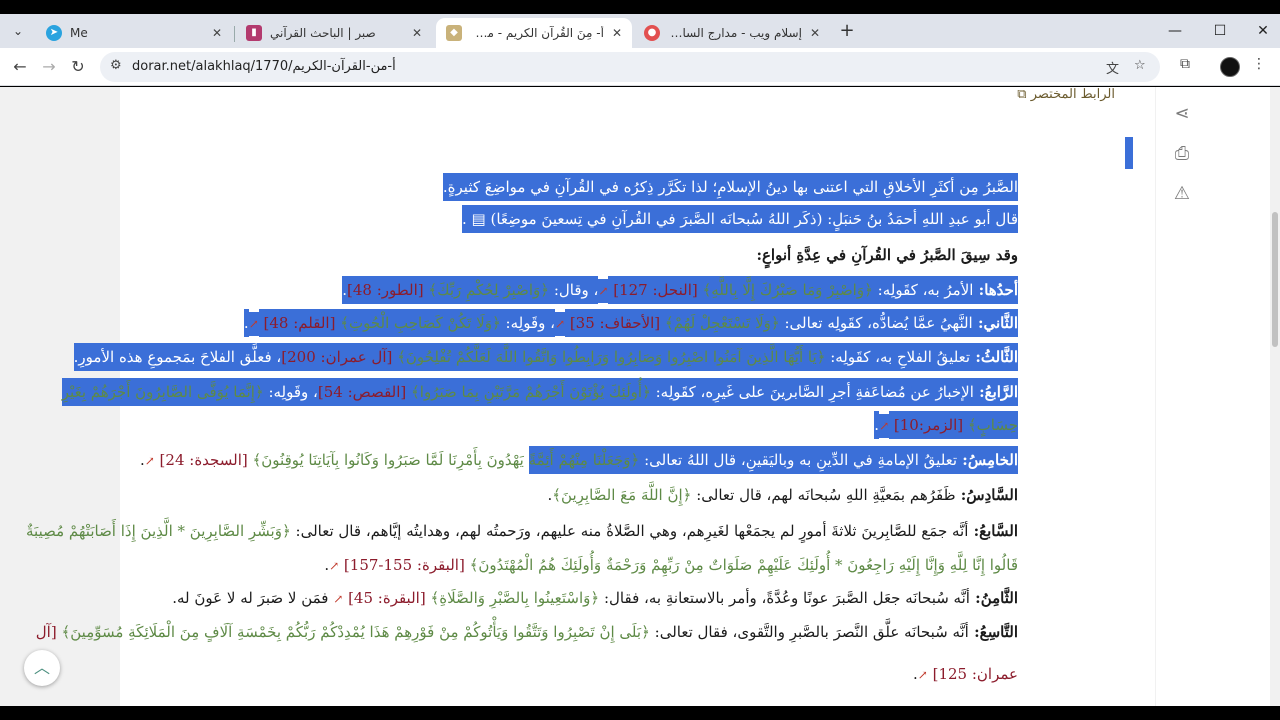 The image size is (1280, 720). Describe the element at coordinates (299, 323) in the screenshot. I see `verse-reference: [القلم: 48]` at that location.